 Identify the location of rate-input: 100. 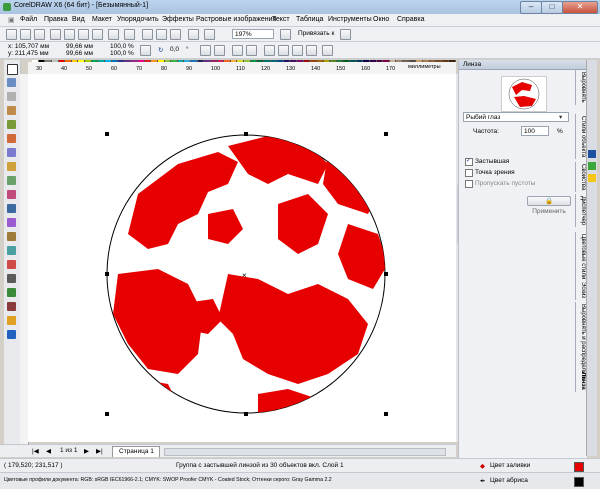
(535, 131).